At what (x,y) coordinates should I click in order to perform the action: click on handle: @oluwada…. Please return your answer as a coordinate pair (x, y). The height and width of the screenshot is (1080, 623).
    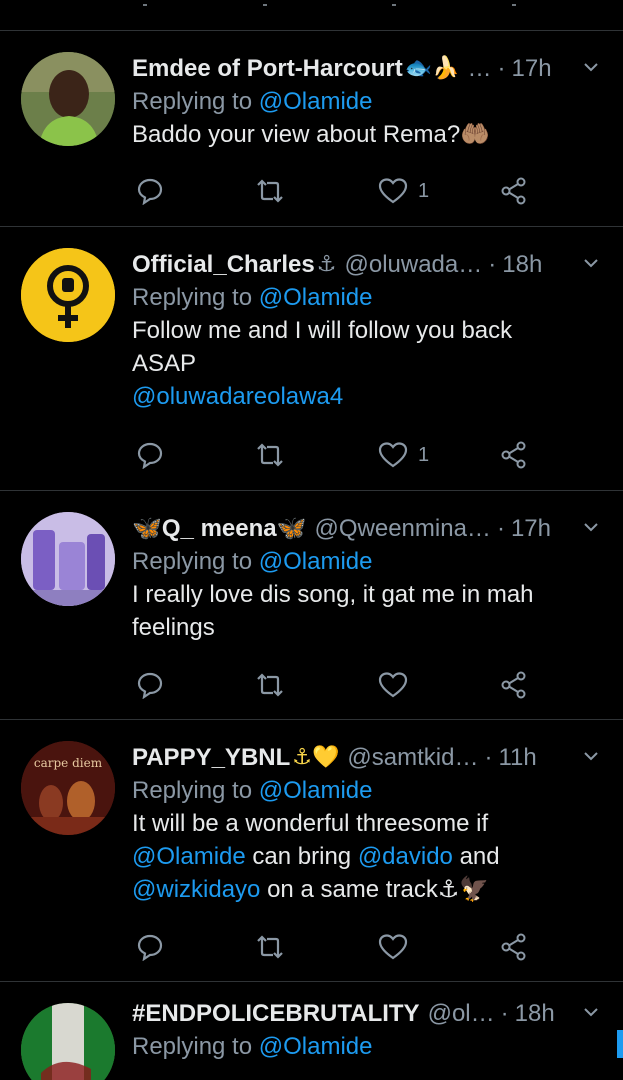
    Looking at the image, I should click on (413, 264).